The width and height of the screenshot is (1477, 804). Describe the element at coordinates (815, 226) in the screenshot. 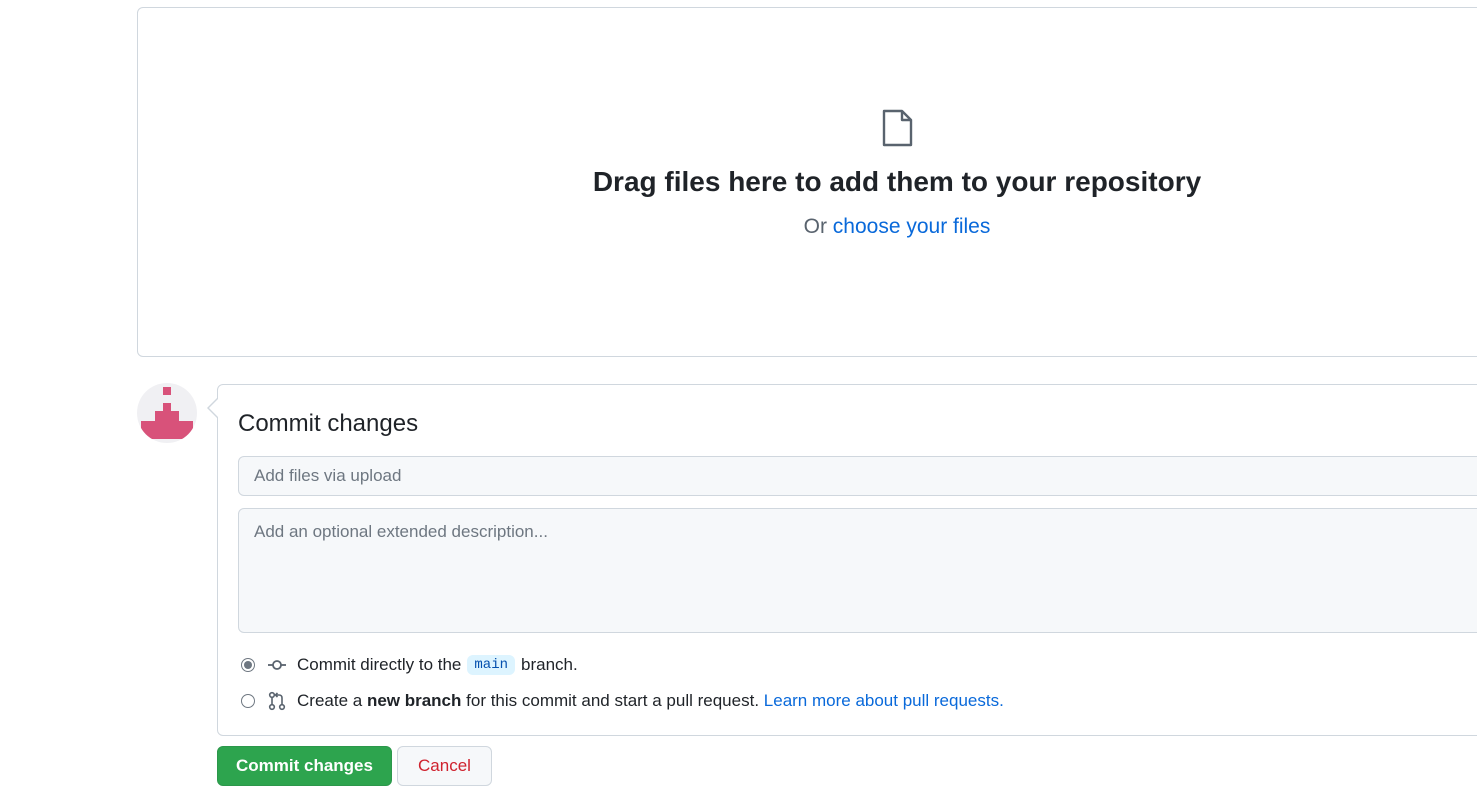

I see `drop-zone-or-text: Or` at that location.